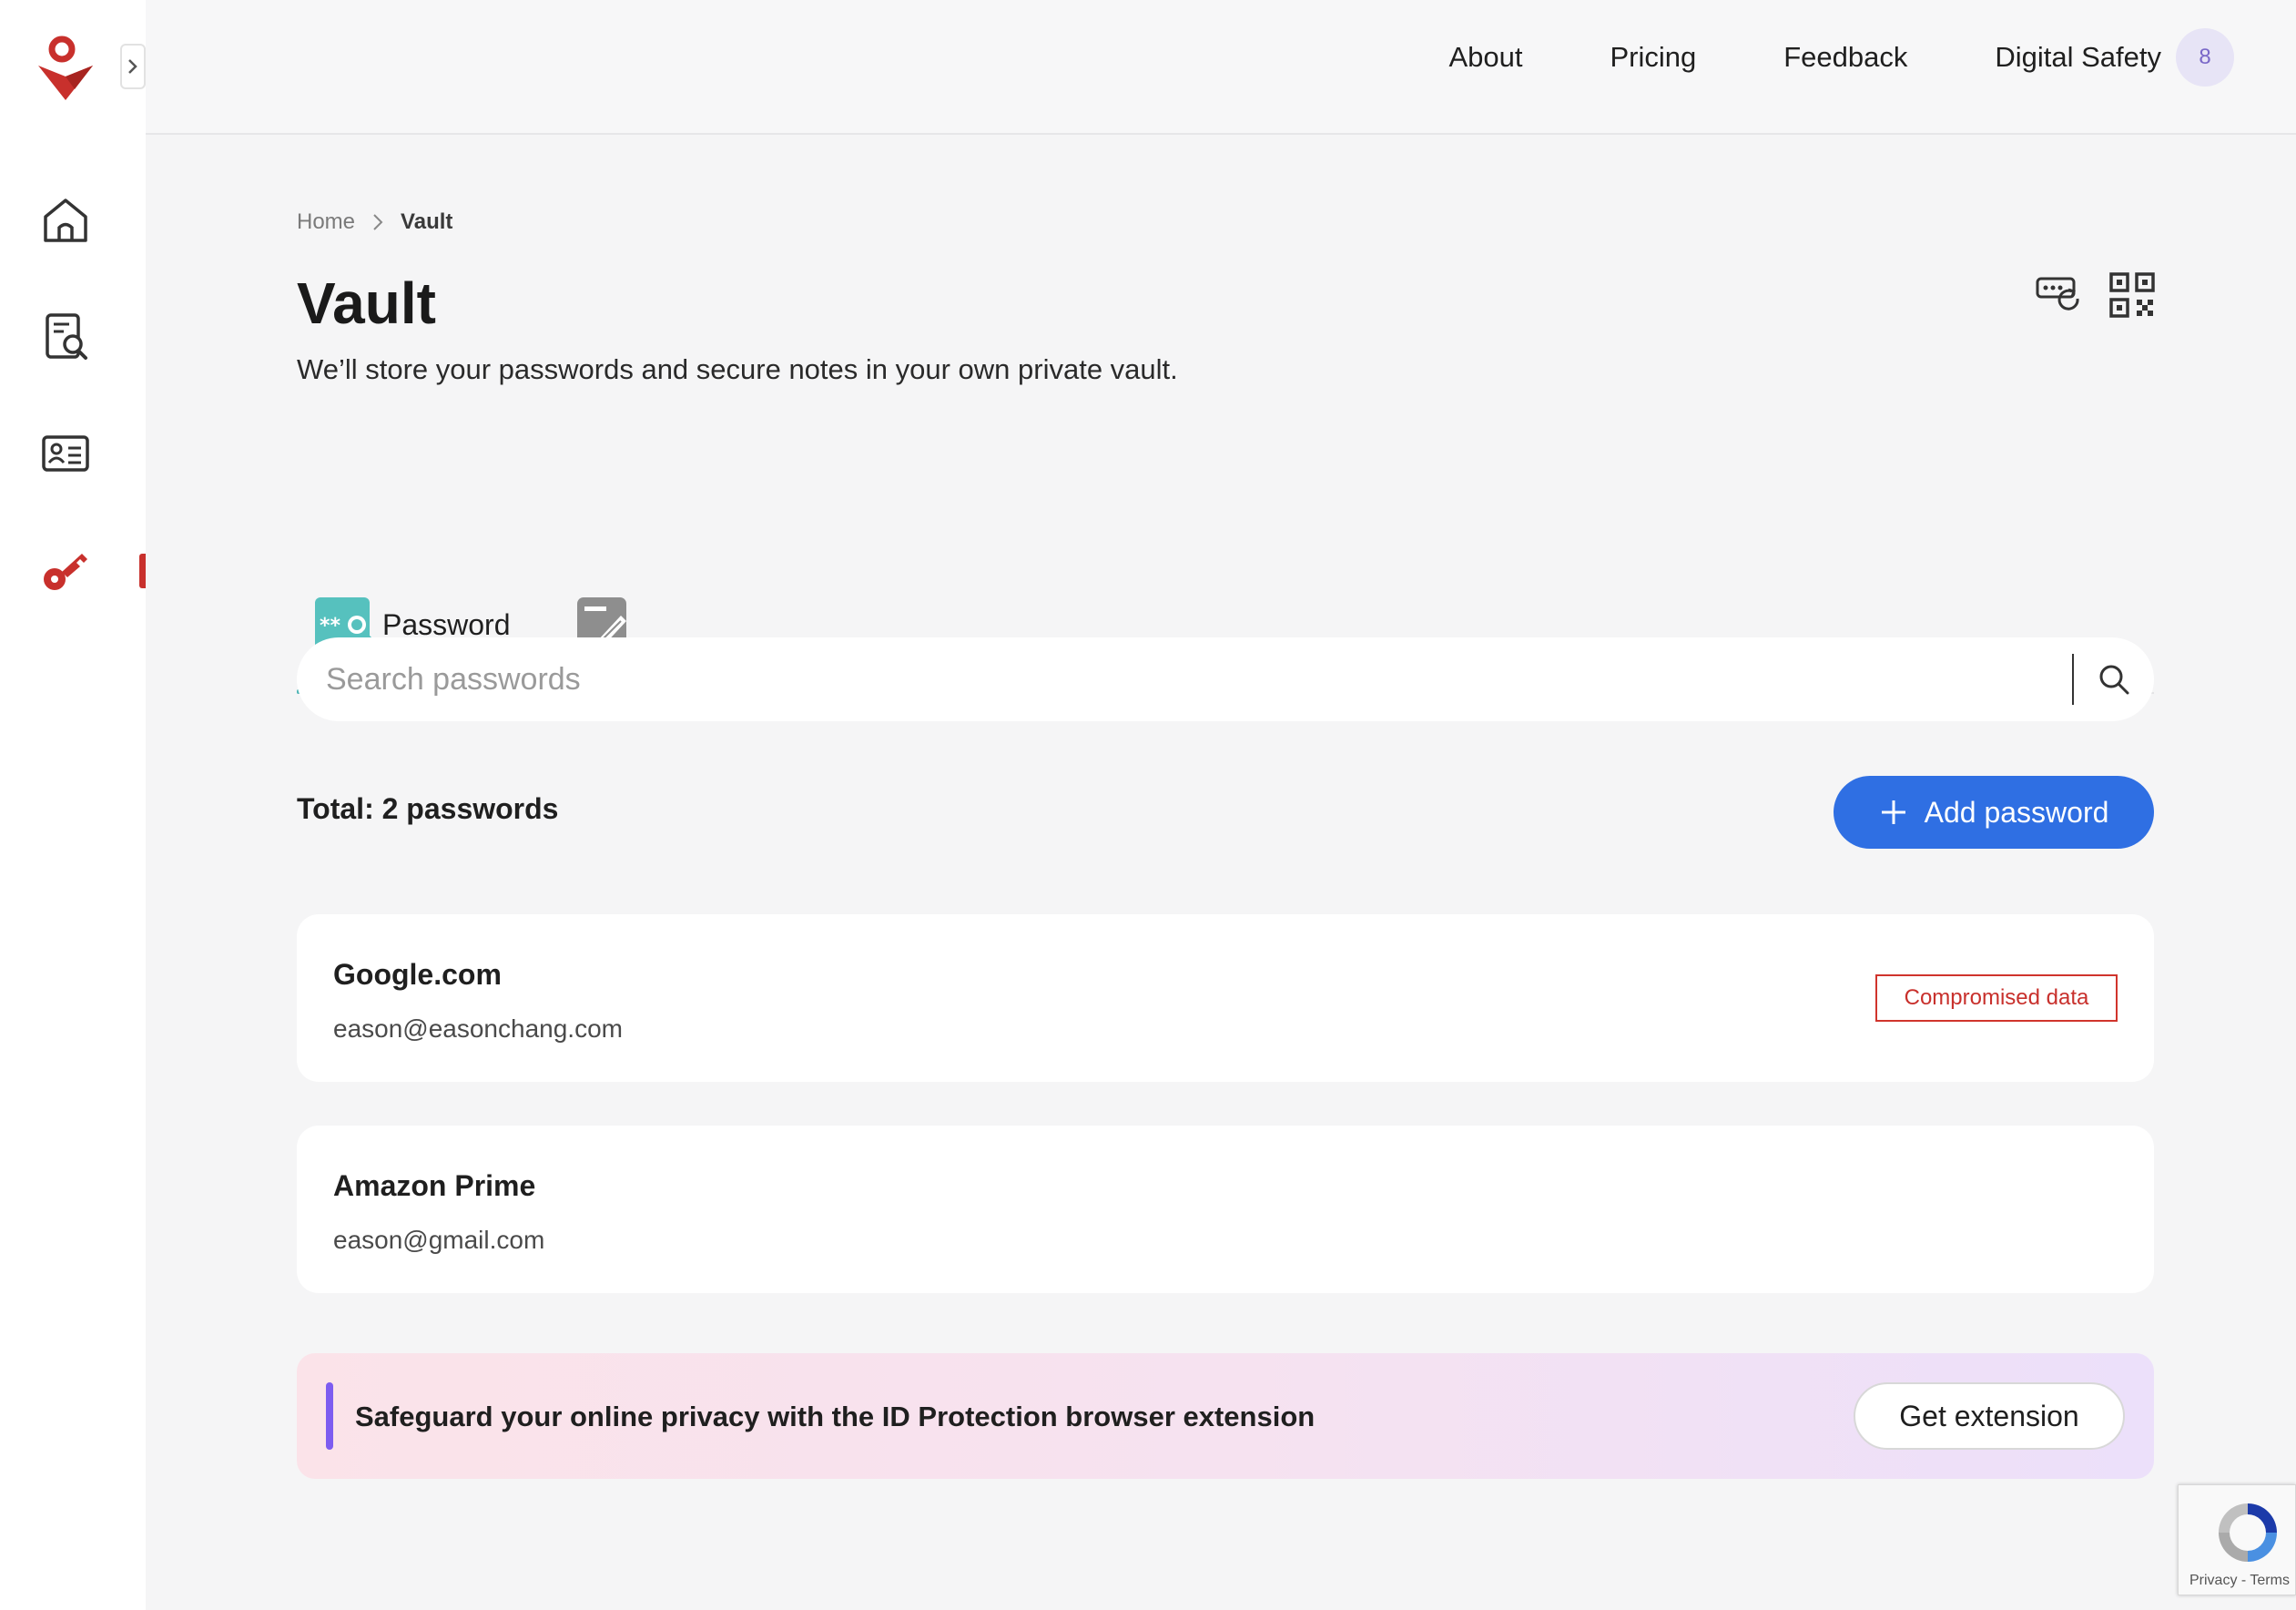 The height and width of the screenshot is (1610, 2296). I want to click on breadcrumb: Home Vault, so click(374, 222).